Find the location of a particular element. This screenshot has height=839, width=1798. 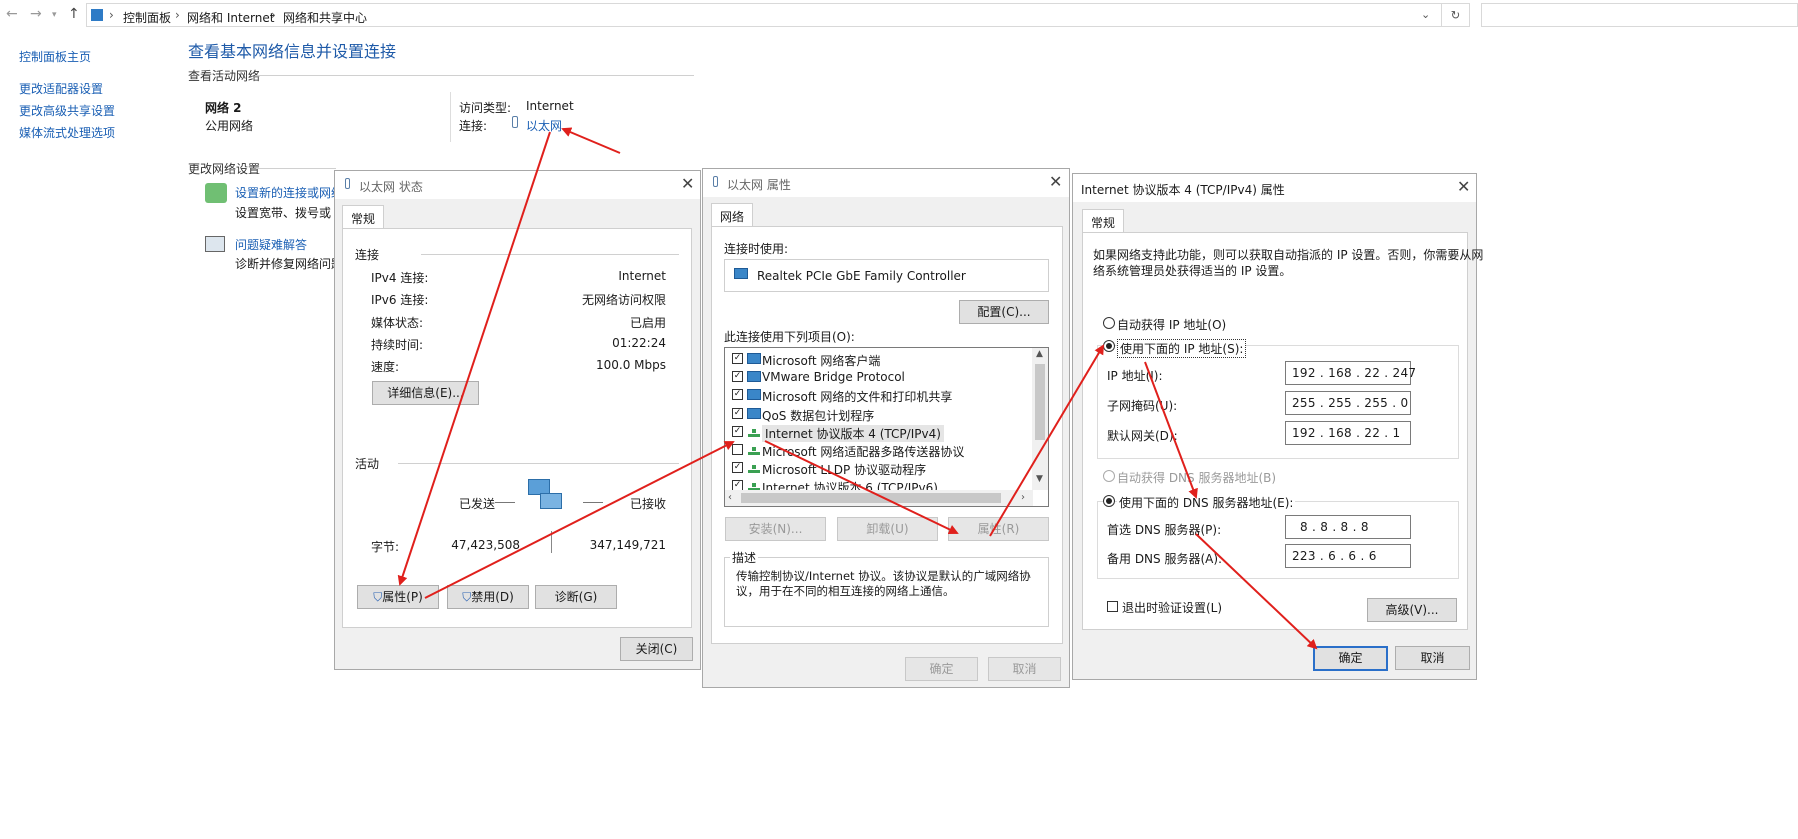

arrow-to-manual-dns is located at coordinates (1171, 430).